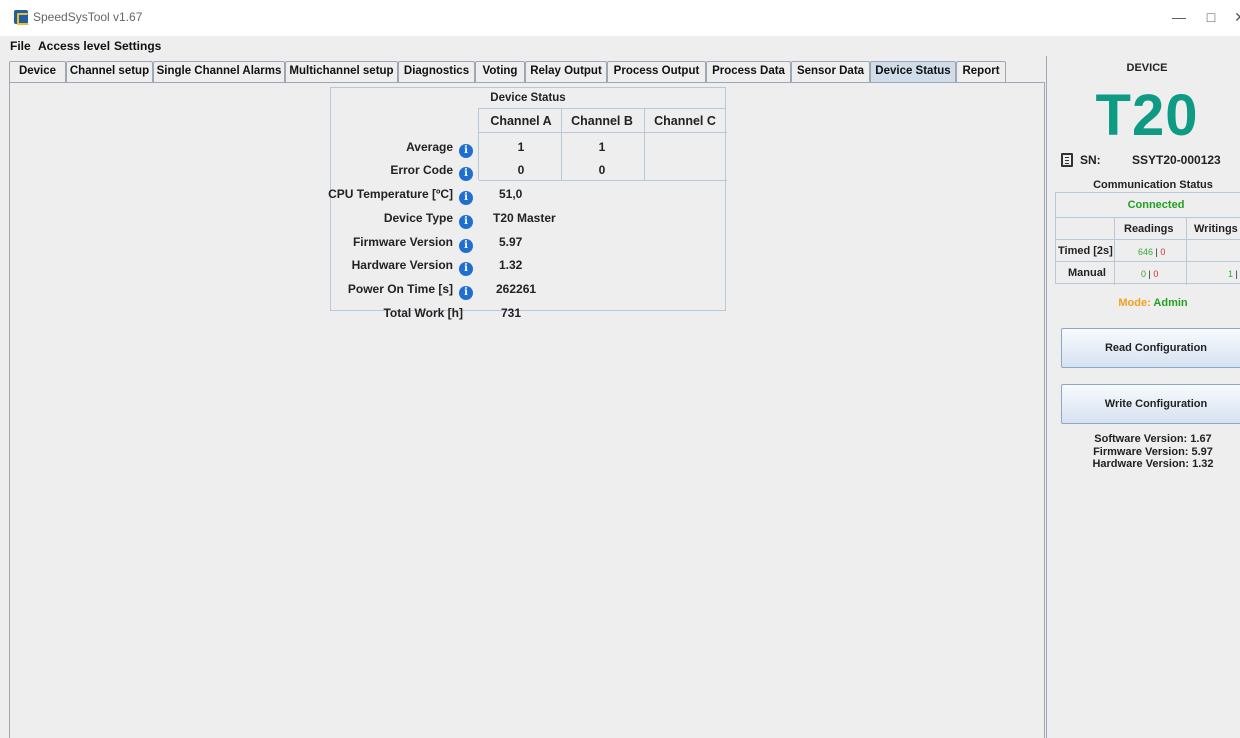 This screenshot has height=738, width=1240. What do you see at coordinates (88, 17) in the screenshot?
I see `window-title: SpeedSysTool v1.67` at bounding box center [88, 17].